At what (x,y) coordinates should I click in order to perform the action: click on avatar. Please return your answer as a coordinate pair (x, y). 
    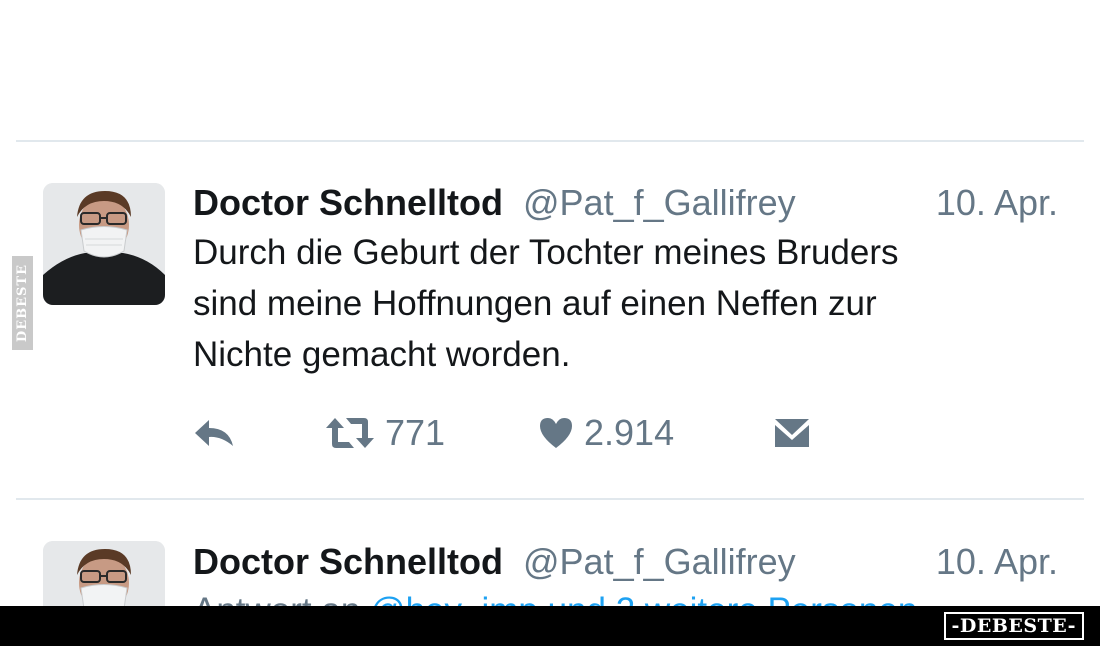
    Looking at the image, I should click on (104, 244).